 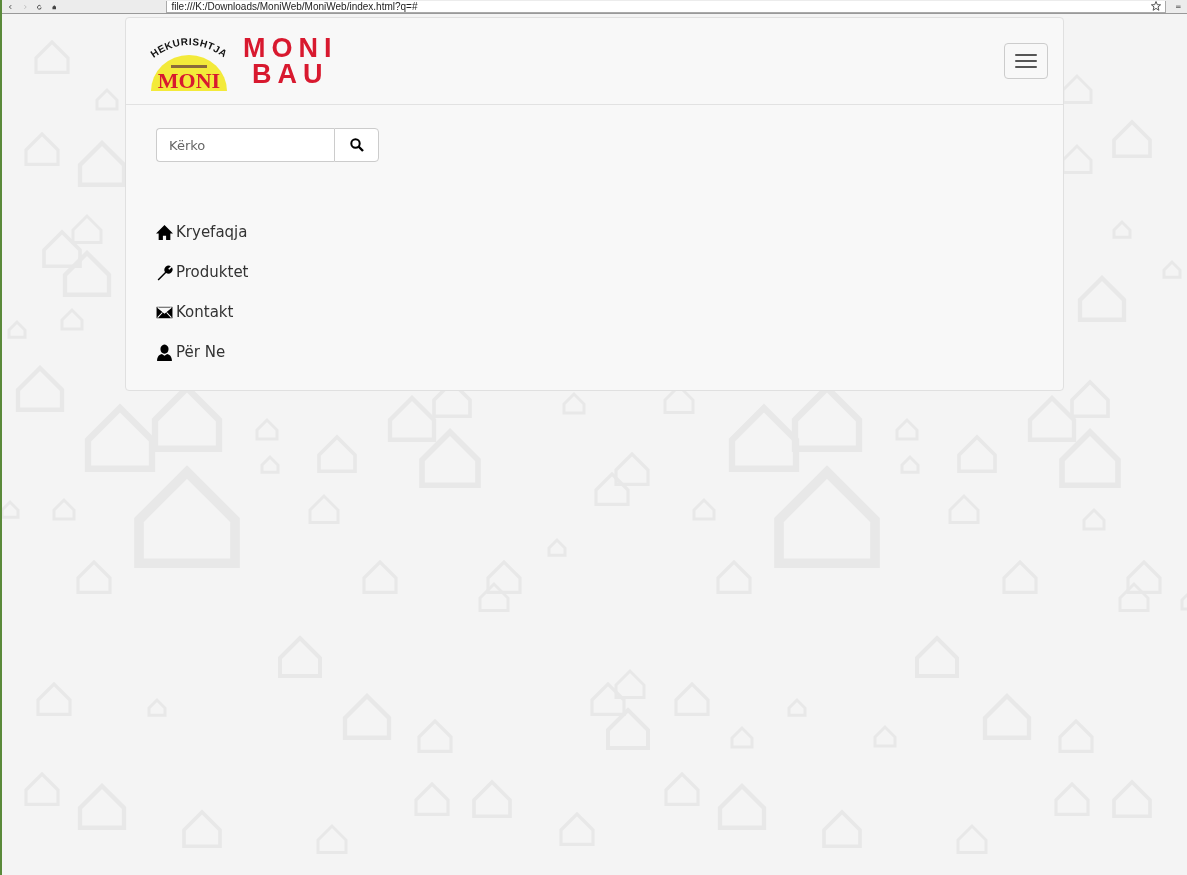 I want to click on user-icon, so click(x=164, y=352).